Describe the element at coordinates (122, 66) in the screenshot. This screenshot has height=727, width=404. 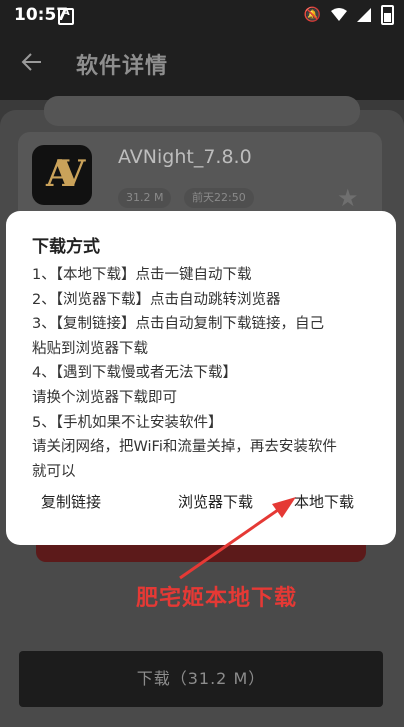
I see `page-title: 软件详情` at that location.